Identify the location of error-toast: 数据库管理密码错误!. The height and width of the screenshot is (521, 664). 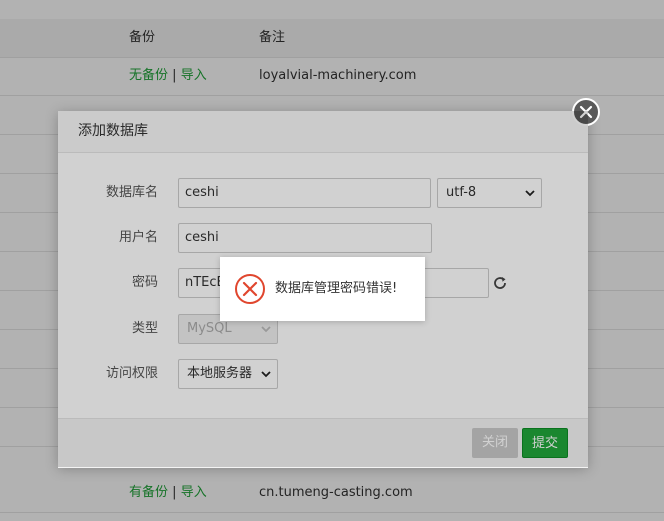
(322, 289).